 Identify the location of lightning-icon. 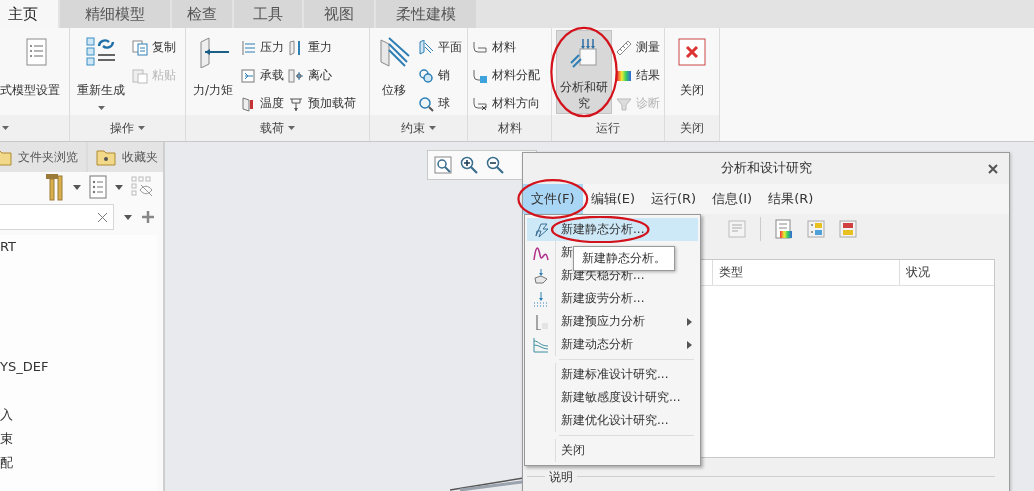
(541, 229).